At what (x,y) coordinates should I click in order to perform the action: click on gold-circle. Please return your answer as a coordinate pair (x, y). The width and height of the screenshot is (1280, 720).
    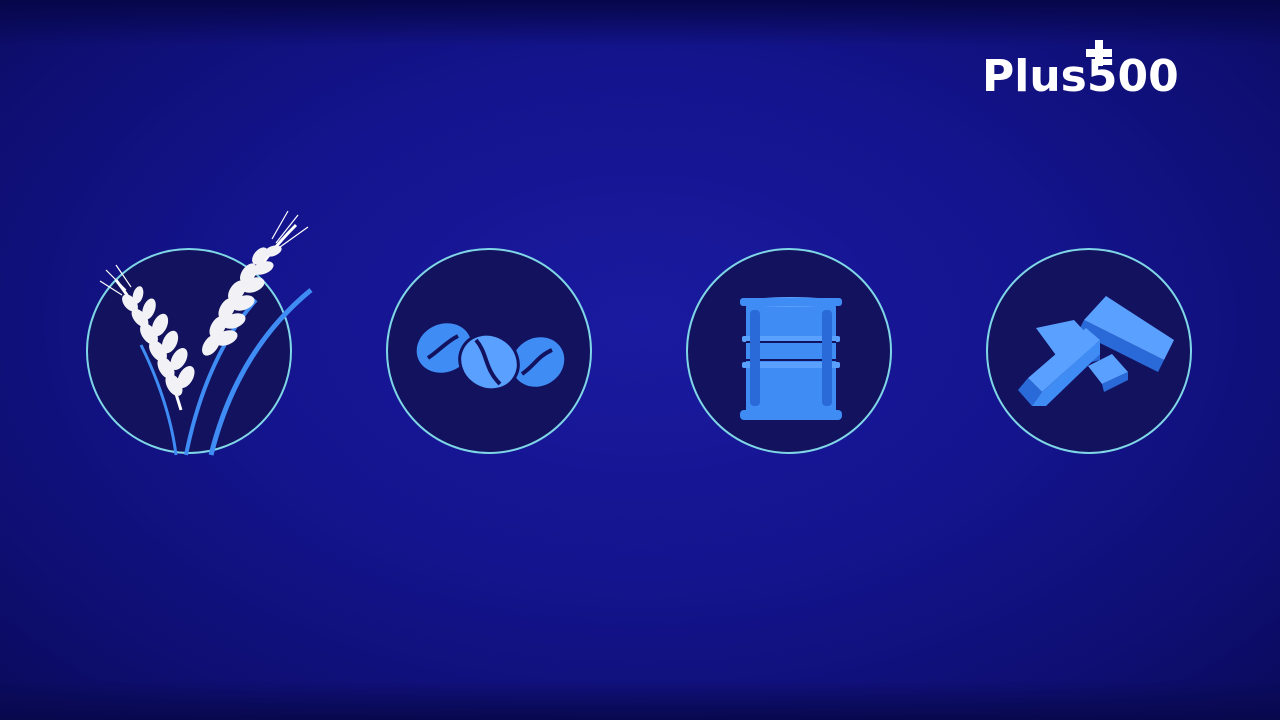
    Looking at the image, I should click on (1089, 351).